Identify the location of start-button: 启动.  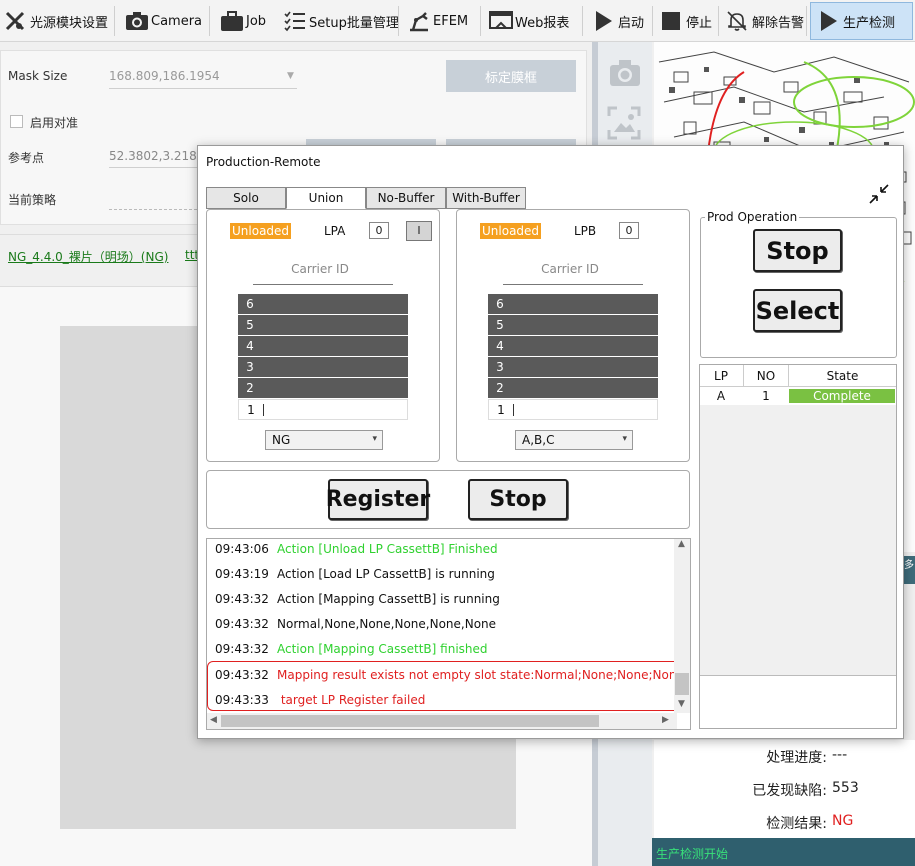
(618, 21).